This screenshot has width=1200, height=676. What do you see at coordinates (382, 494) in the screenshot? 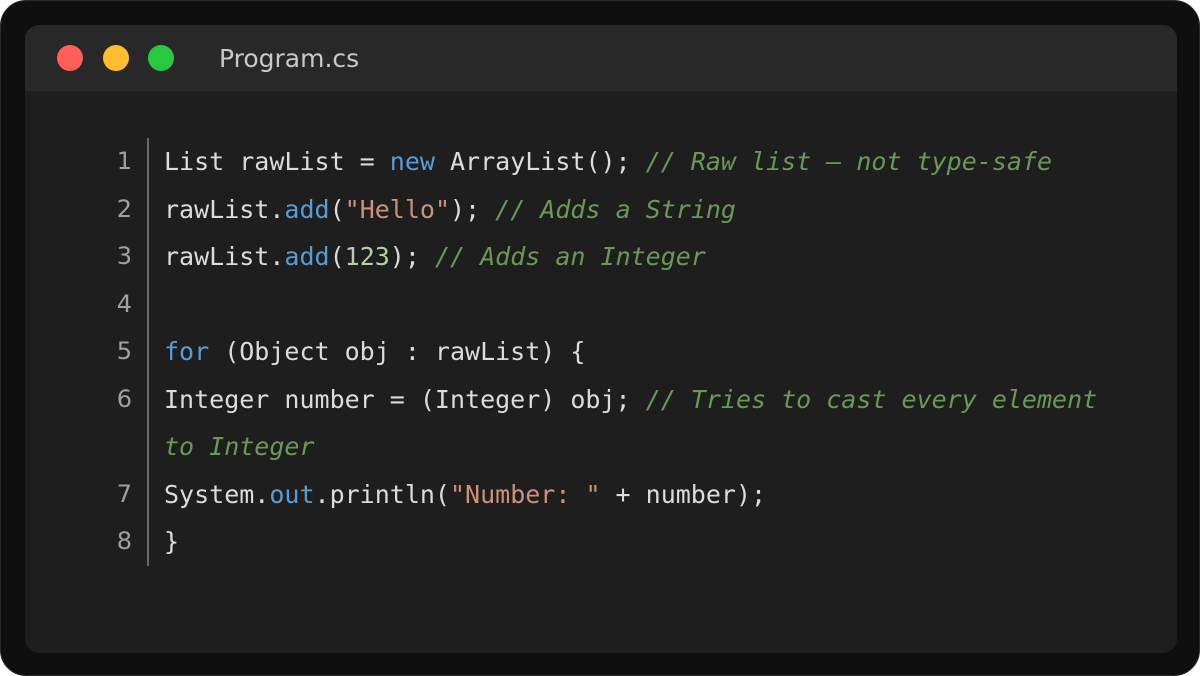
I see `code-token: .println(` at bounding box center [382, 494].